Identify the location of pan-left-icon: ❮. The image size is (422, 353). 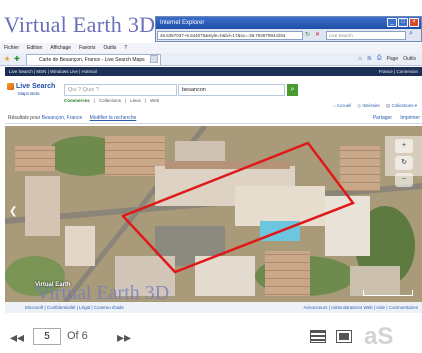
(13, 211).